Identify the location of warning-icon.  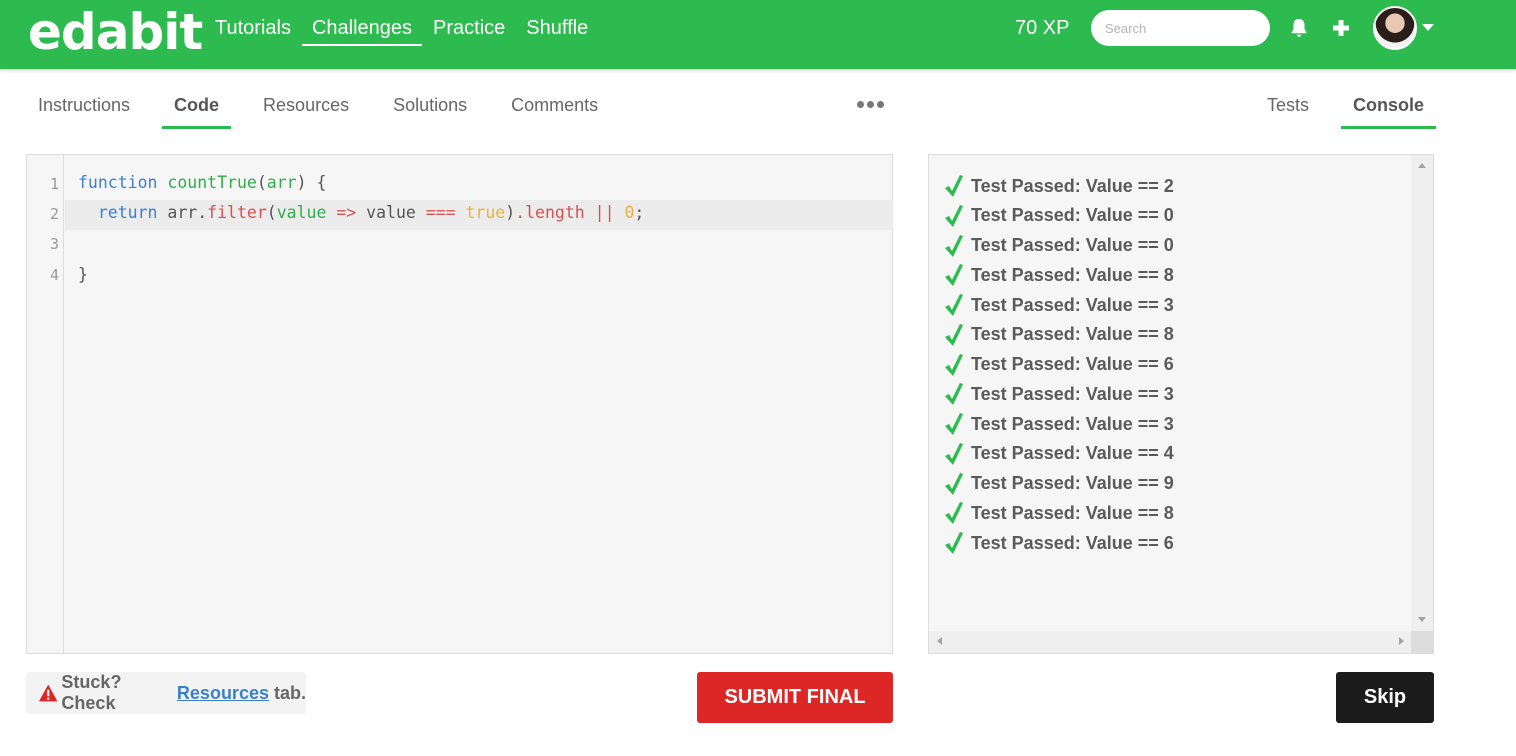
(48, 693).